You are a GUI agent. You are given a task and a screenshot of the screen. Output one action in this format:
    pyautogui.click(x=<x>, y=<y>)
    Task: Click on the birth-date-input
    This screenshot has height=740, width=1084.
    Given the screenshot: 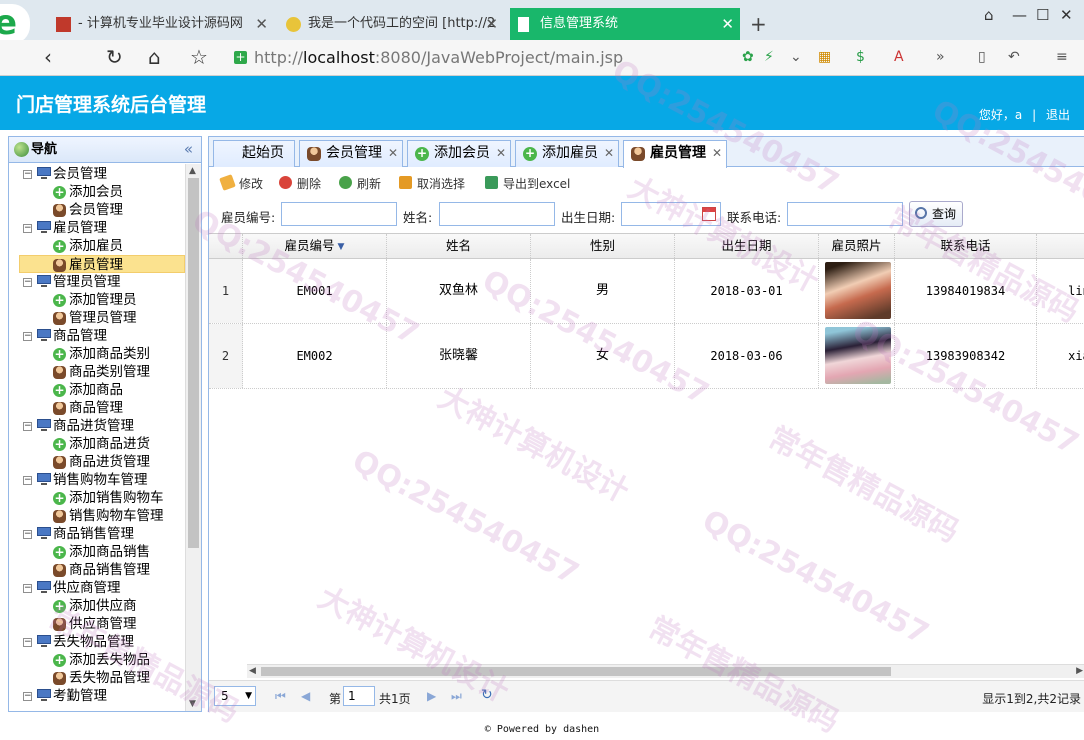 What is the action you would take?
    pyautogui.click(x=671, y=214)
    